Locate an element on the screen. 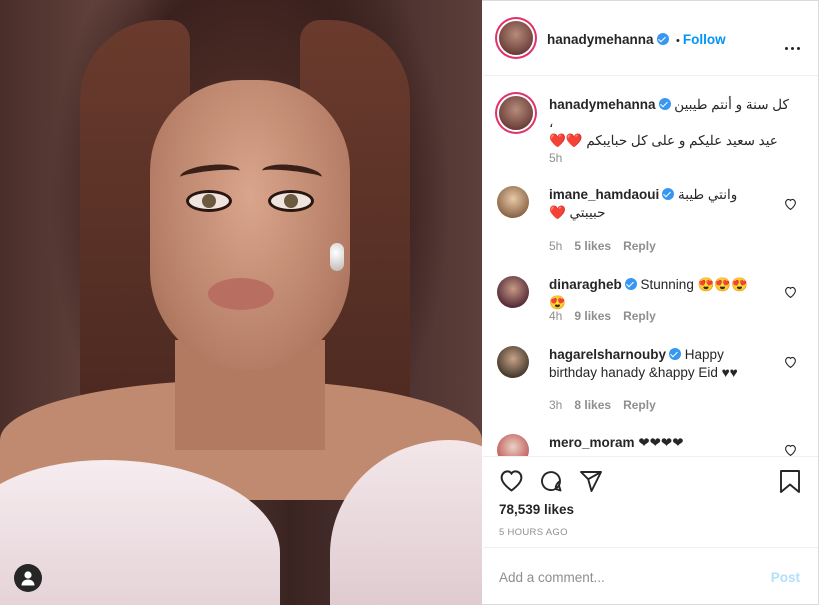  photo-face is located at coordinates (250, 225).